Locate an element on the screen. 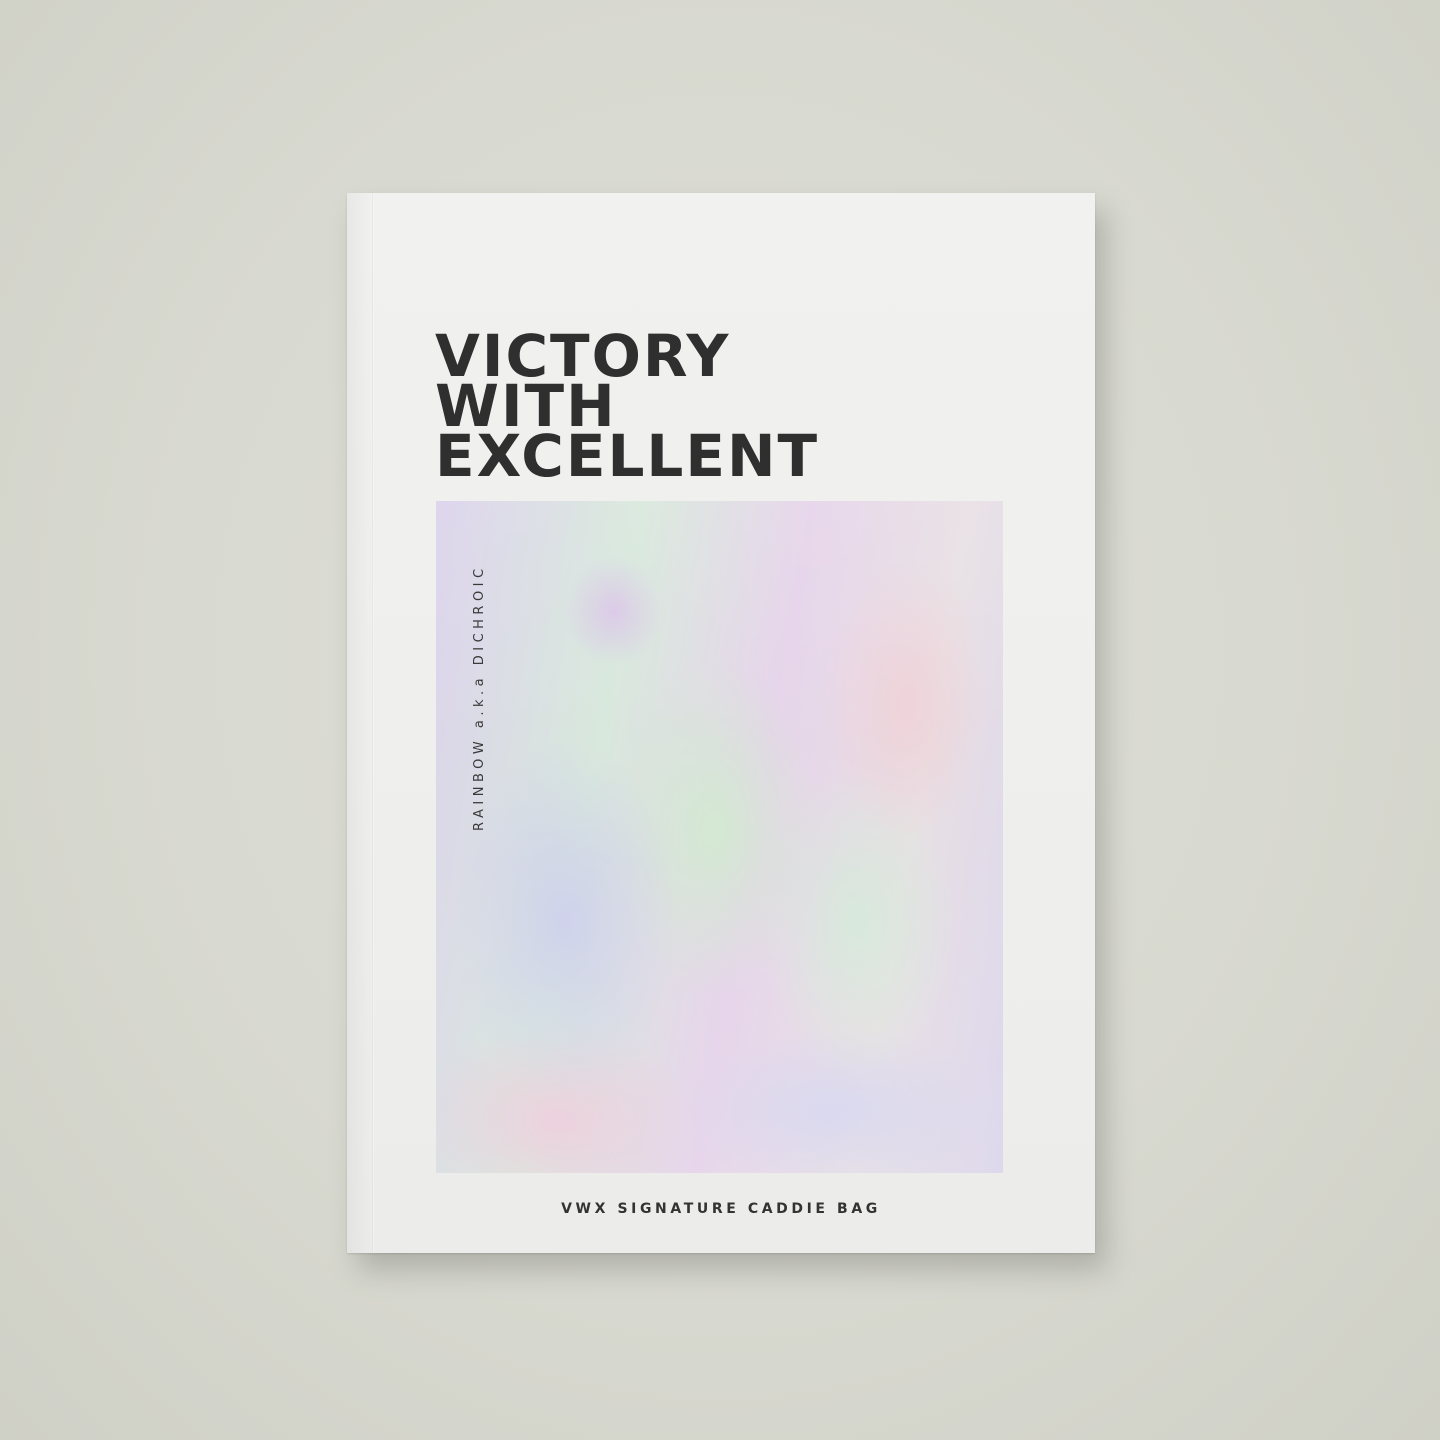 The width and height of the screenshot is (1440, 1440). vertical-subtitle: RAINBOW a.k.a DICHROIC is located at coordinates (479, 697).